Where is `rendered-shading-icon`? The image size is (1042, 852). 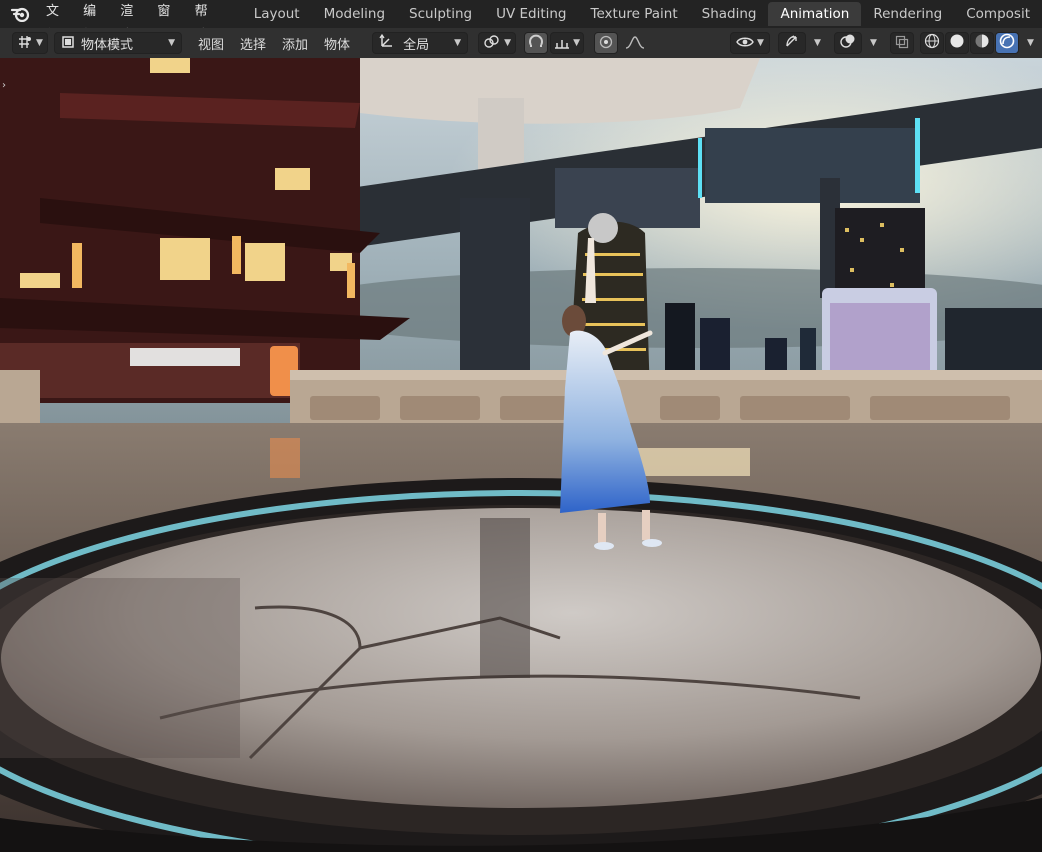 rendered-shading-icon is located at coordinates (1007, 43).